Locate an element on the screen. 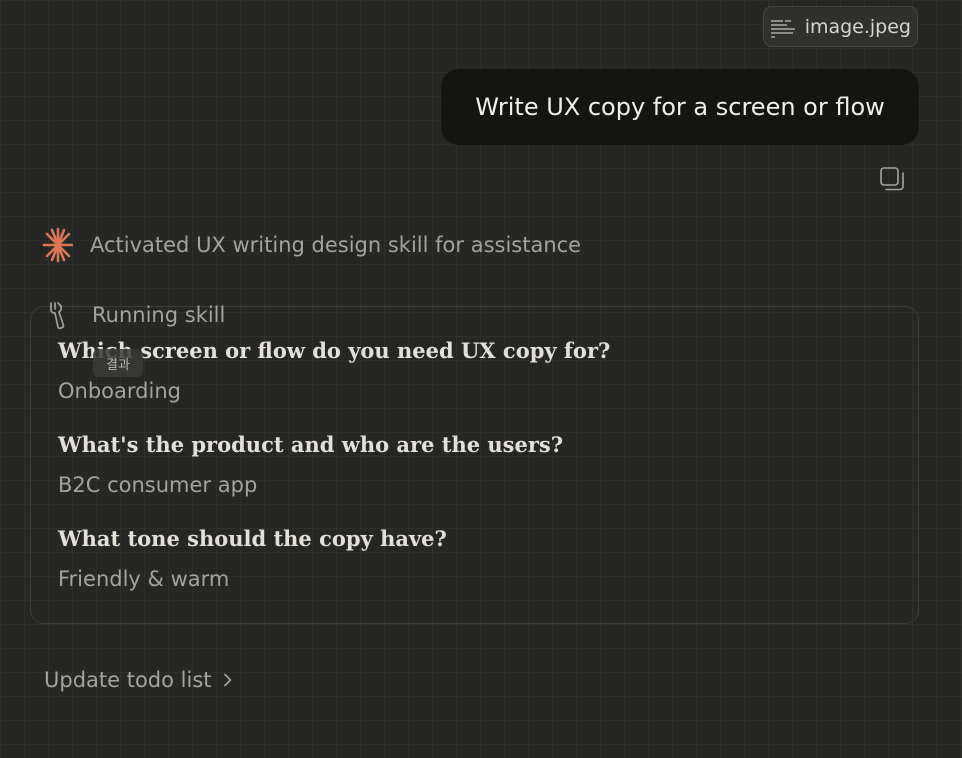 Image resolution: width=962 pixels, height=758 pixels. attachment-chip: image.jpeg is located at coordinates (840, 26).